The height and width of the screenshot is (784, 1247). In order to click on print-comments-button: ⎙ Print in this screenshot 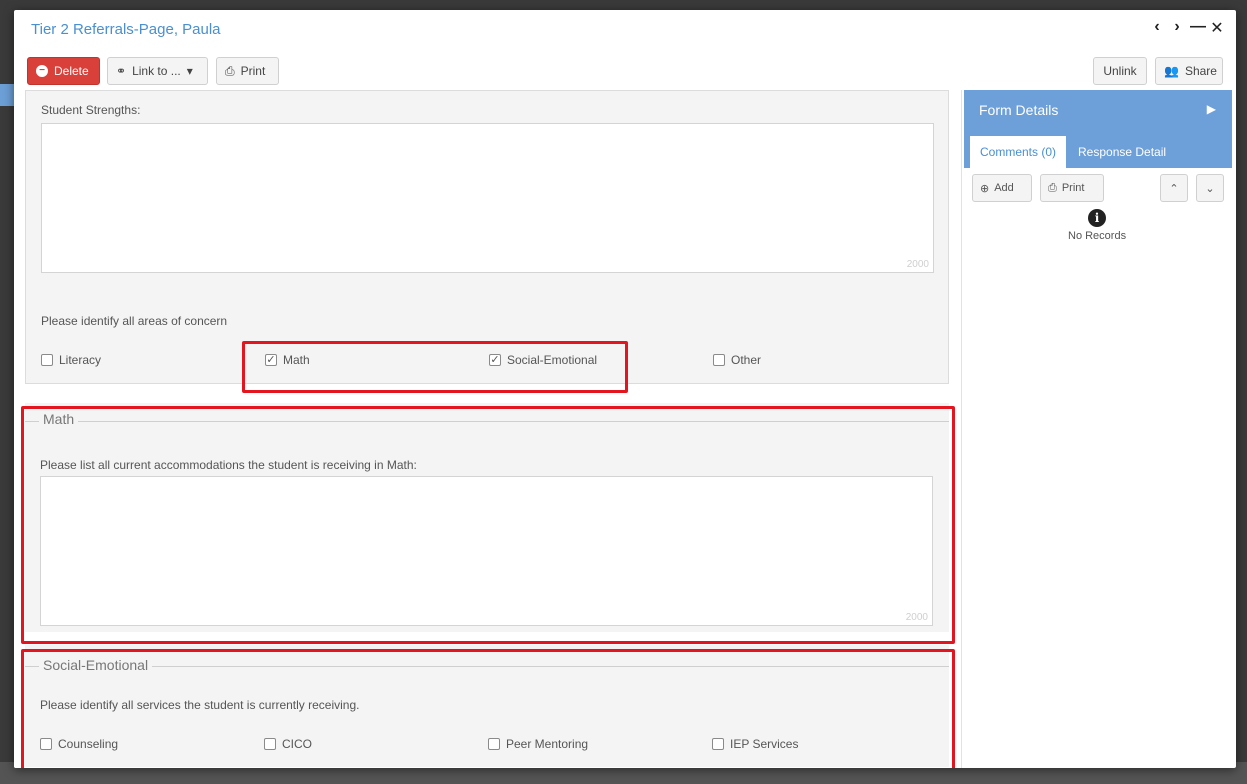, I will do `click(1072, 188)`.